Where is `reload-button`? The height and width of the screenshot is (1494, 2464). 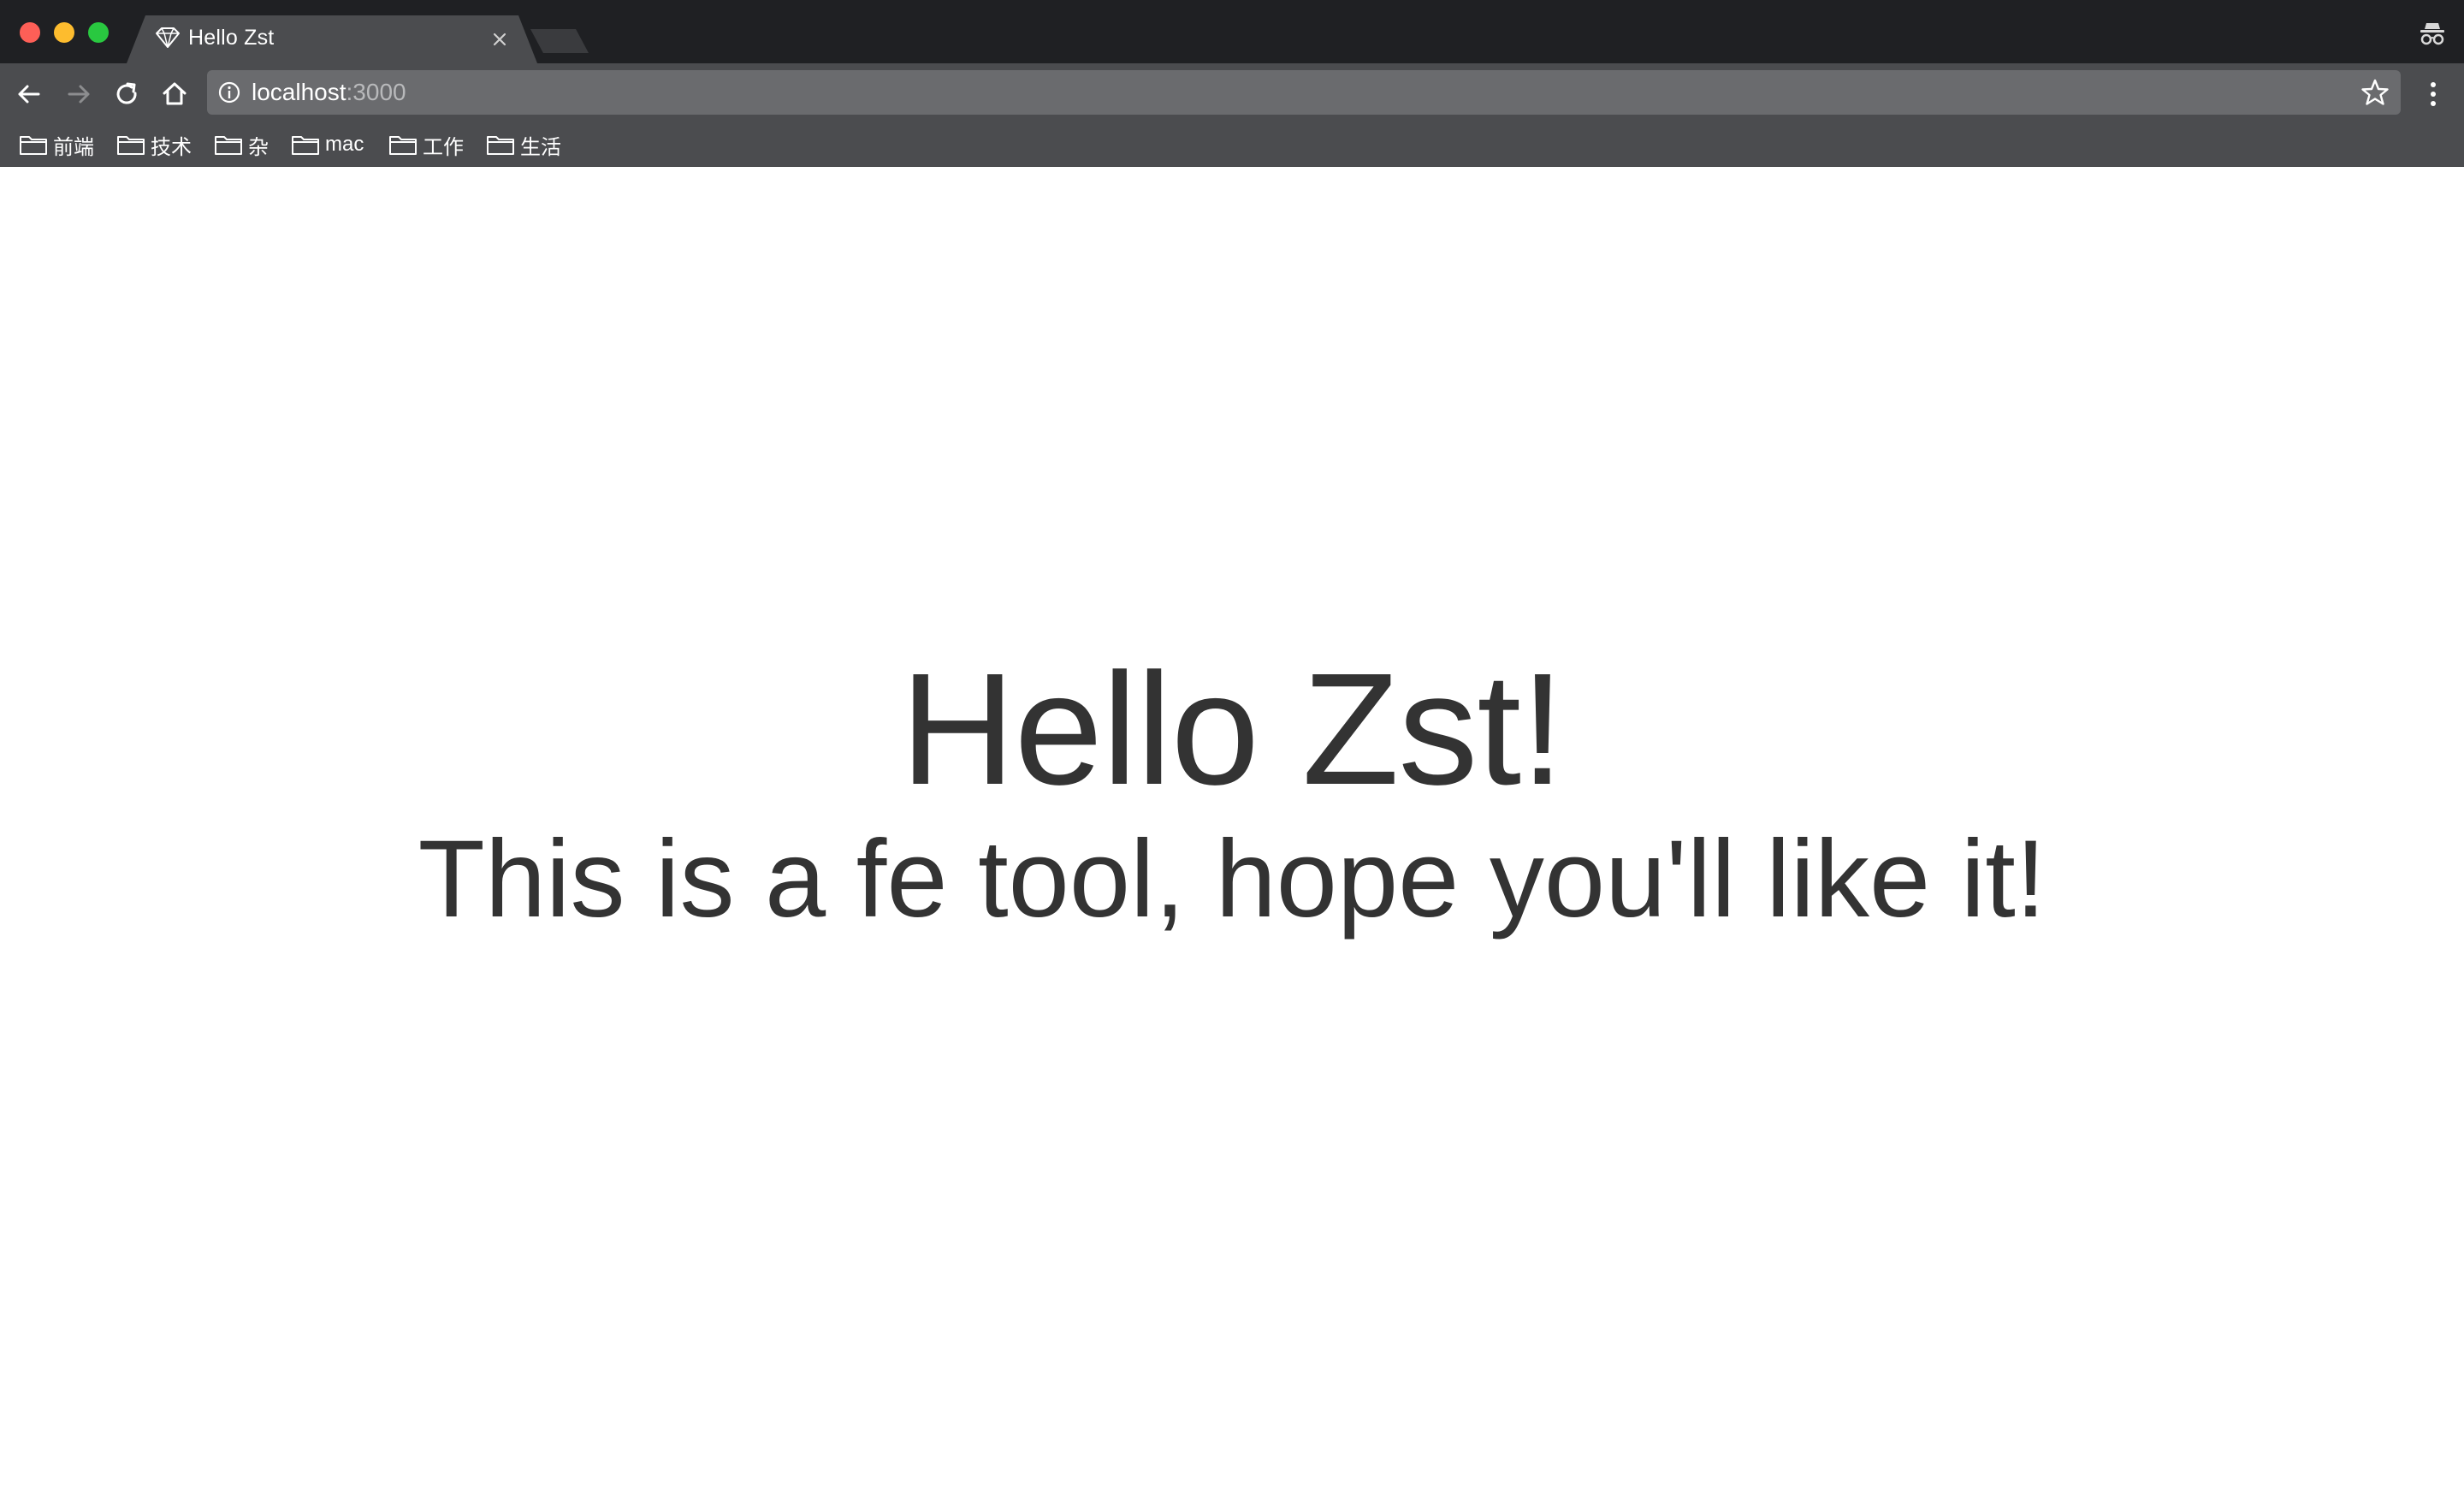
reload-button is located at coordinates (127, 94).